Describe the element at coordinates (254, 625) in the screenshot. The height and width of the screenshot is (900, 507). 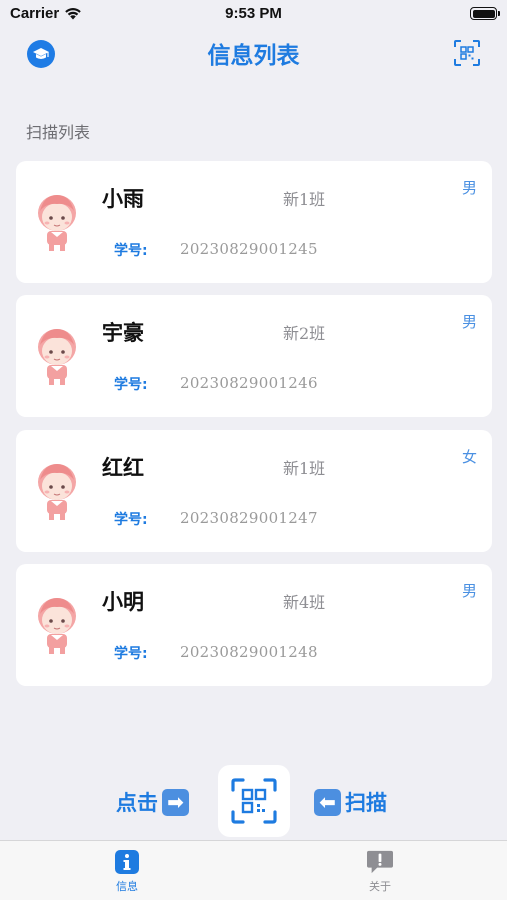
I see `student-card: 小明 新4班 男学号: 20230829001248` at that location.